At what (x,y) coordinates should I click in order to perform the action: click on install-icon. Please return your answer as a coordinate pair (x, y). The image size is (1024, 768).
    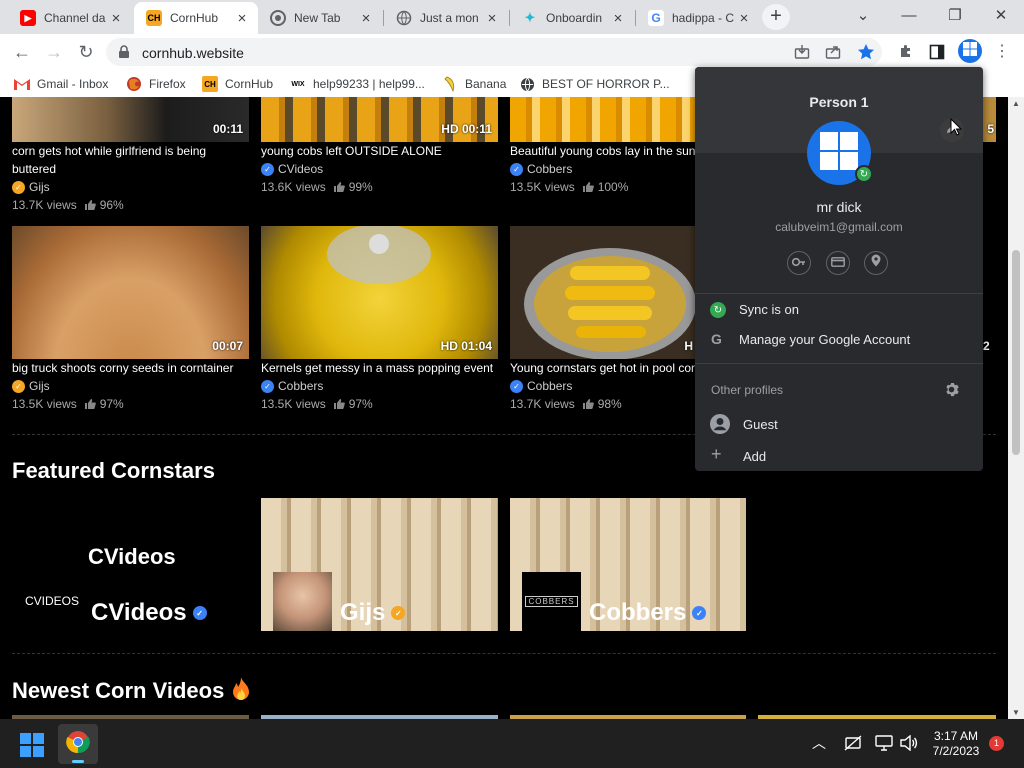
    Looking at the image, I should click on (802, 52).